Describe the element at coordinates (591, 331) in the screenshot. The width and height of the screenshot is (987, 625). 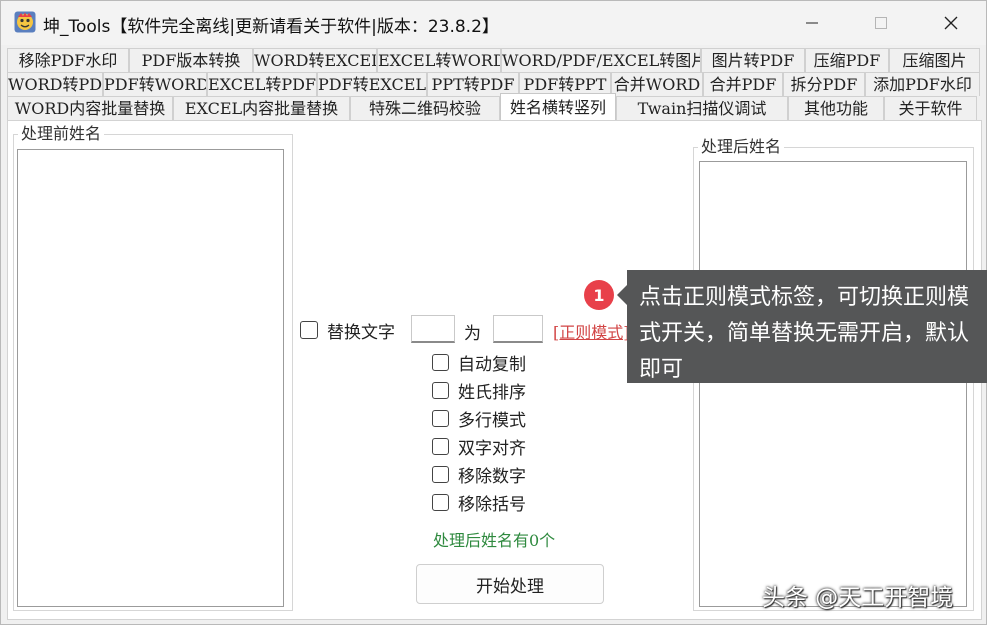
I see `regex-mode-link: [正则模式]` at that location.